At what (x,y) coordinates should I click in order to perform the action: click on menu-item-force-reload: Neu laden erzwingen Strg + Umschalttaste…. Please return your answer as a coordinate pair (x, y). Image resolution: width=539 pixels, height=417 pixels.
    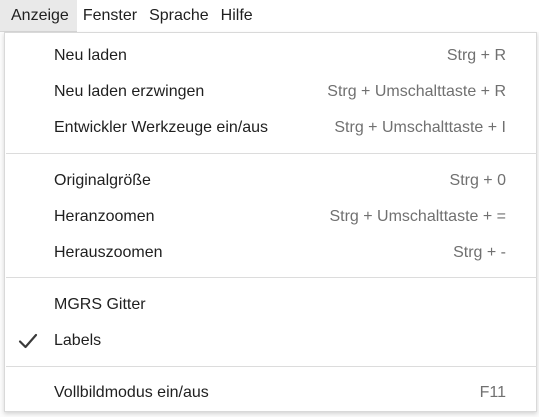
    Looking at the image, I should click on (270, 92).